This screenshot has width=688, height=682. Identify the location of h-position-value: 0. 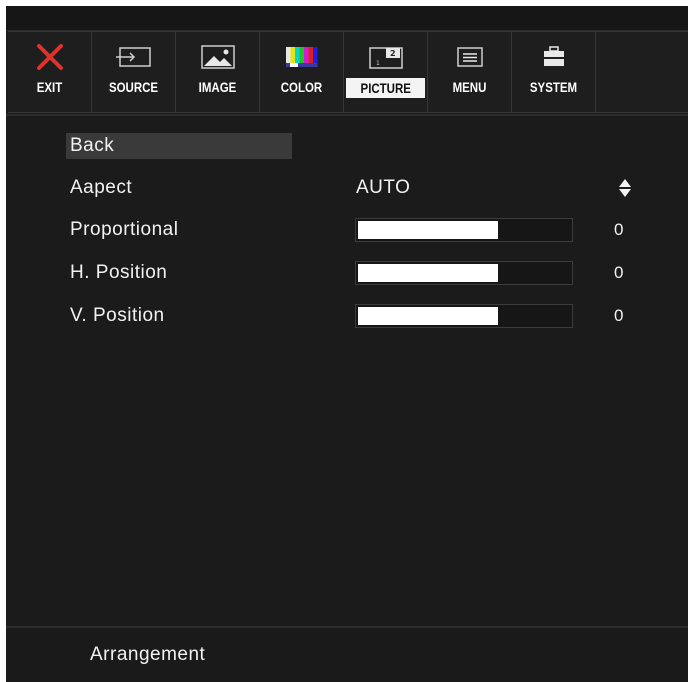
(619, 272).